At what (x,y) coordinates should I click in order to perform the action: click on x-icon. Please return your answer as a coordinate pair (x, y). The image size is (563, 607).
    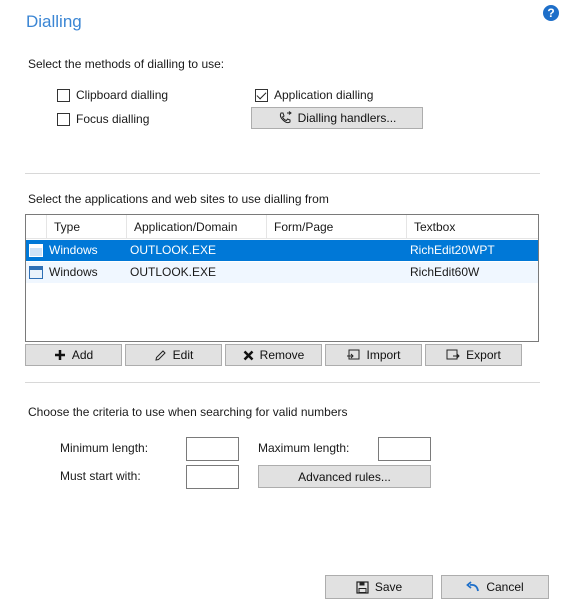
    Looking at the image, I should click on (248, 355).